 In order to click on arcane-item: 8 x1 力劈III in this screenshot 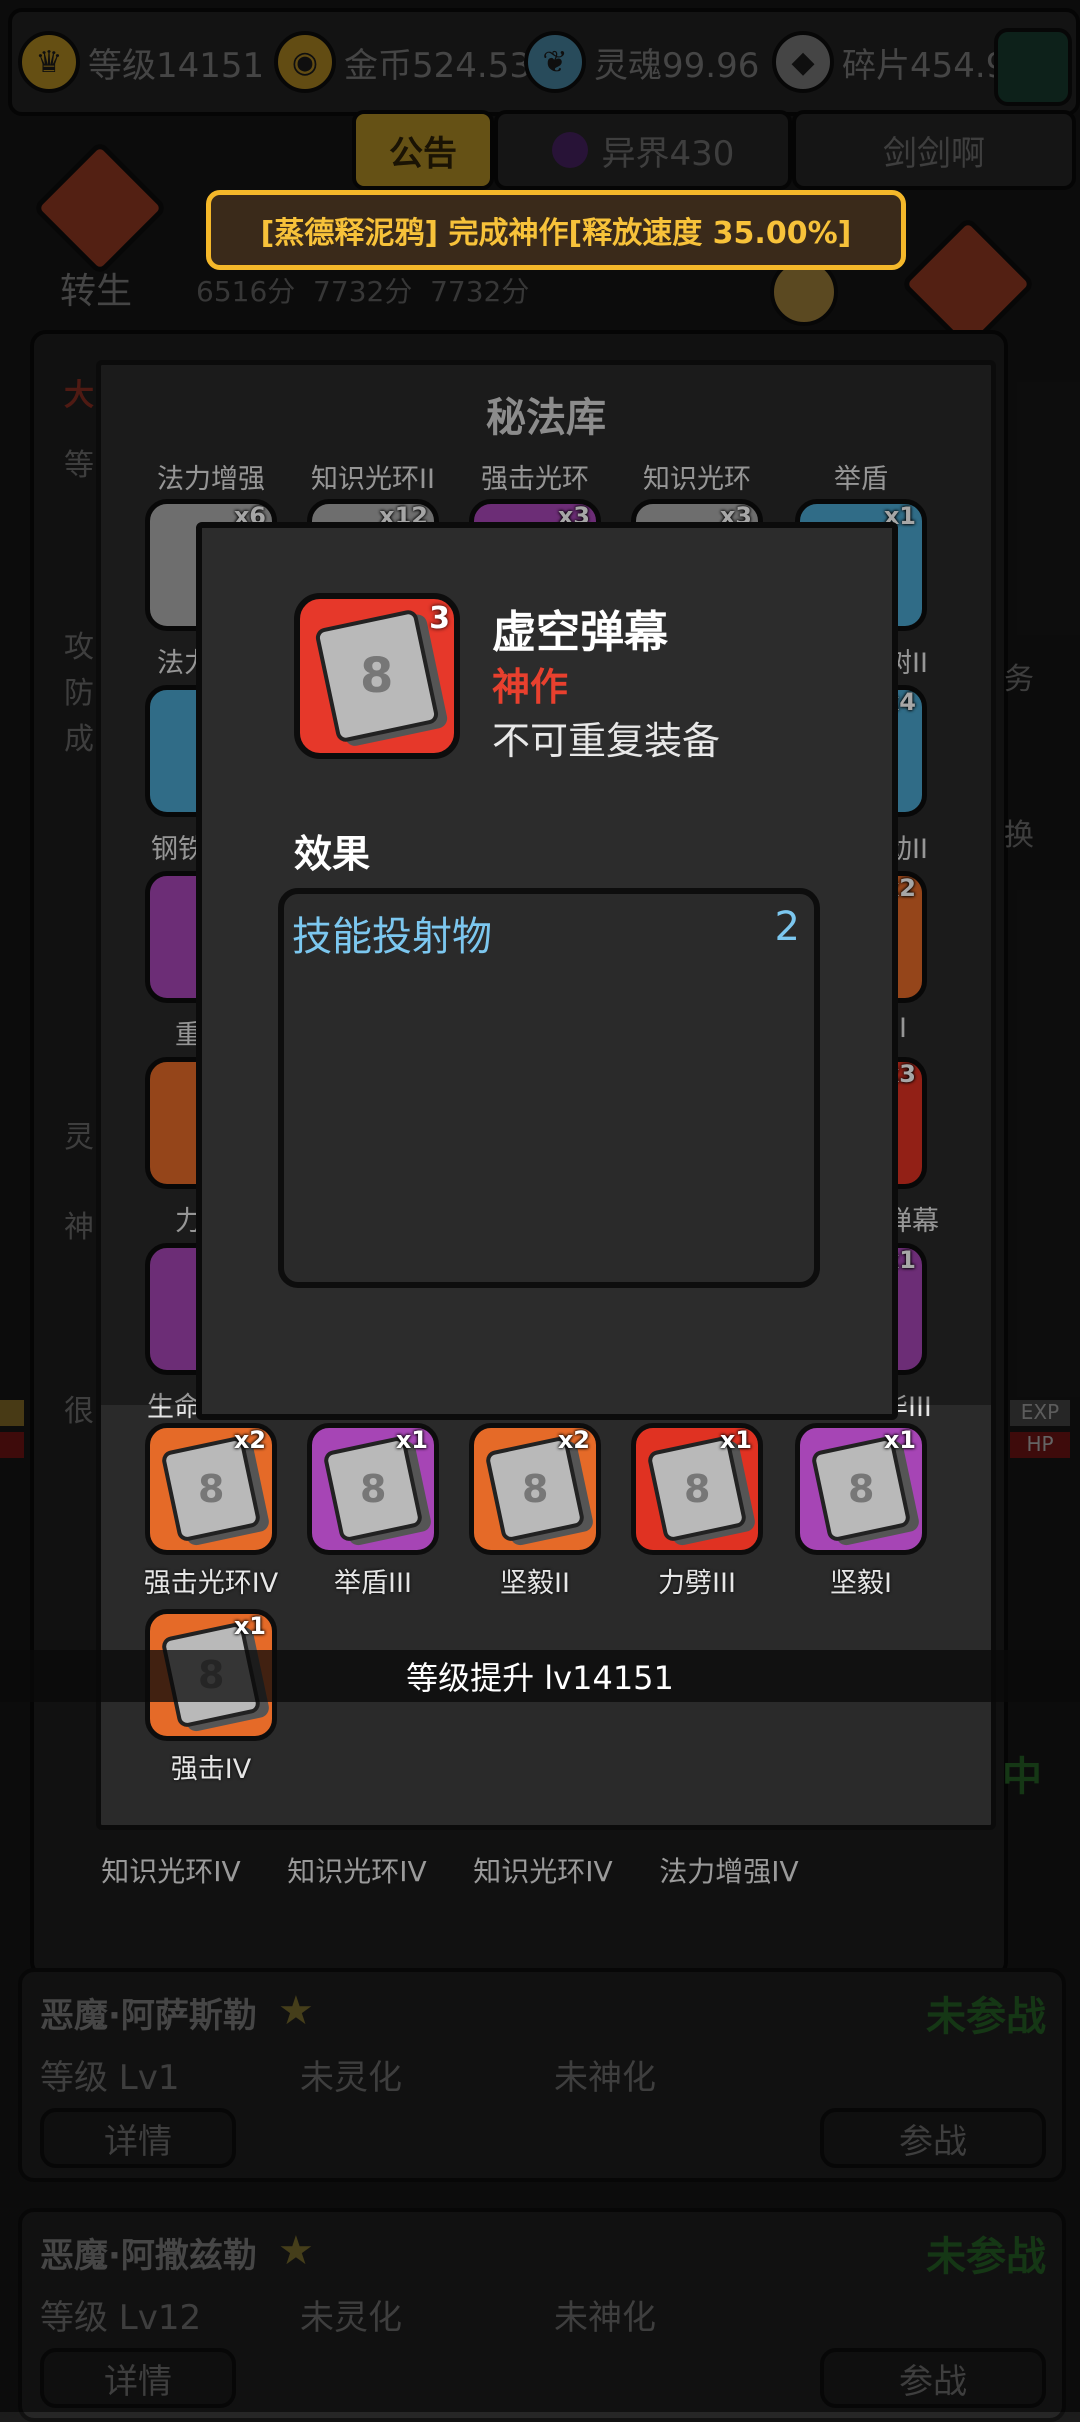, I will do `click(697, 1511)`.